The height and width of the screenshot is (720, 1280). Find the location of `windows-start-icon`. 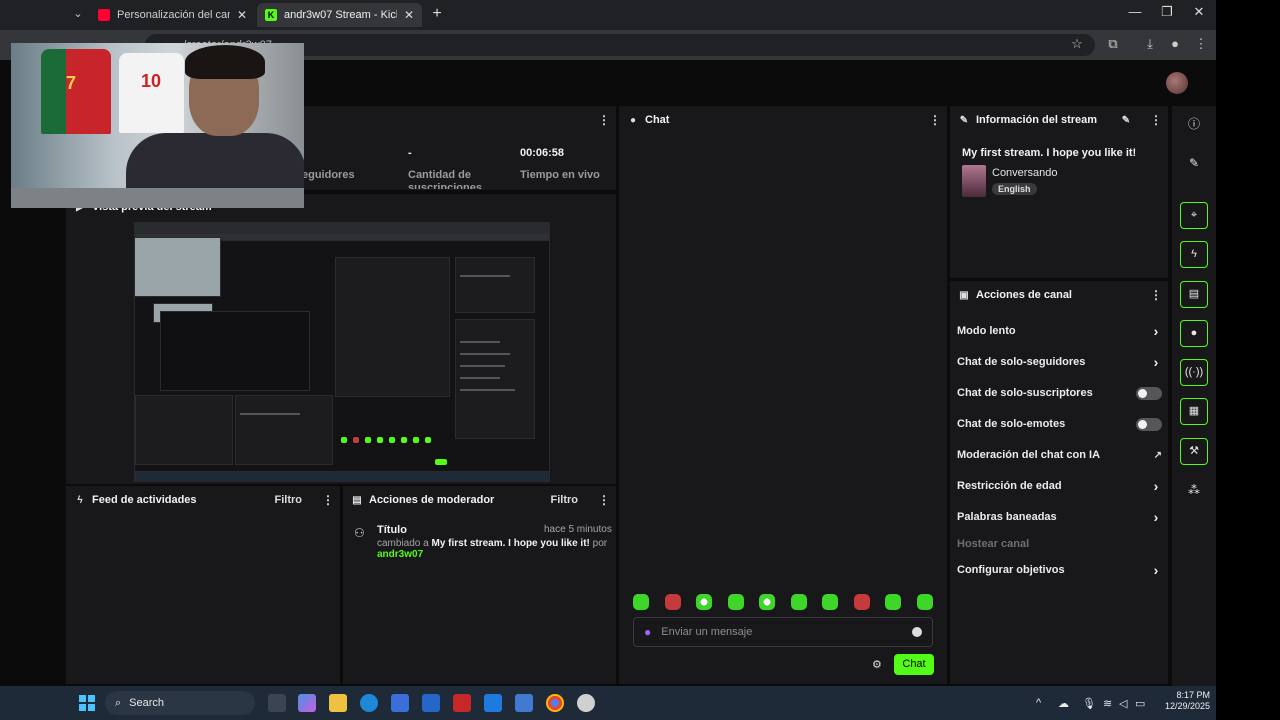

windows-start-icon is located at coordinates (87, 703).